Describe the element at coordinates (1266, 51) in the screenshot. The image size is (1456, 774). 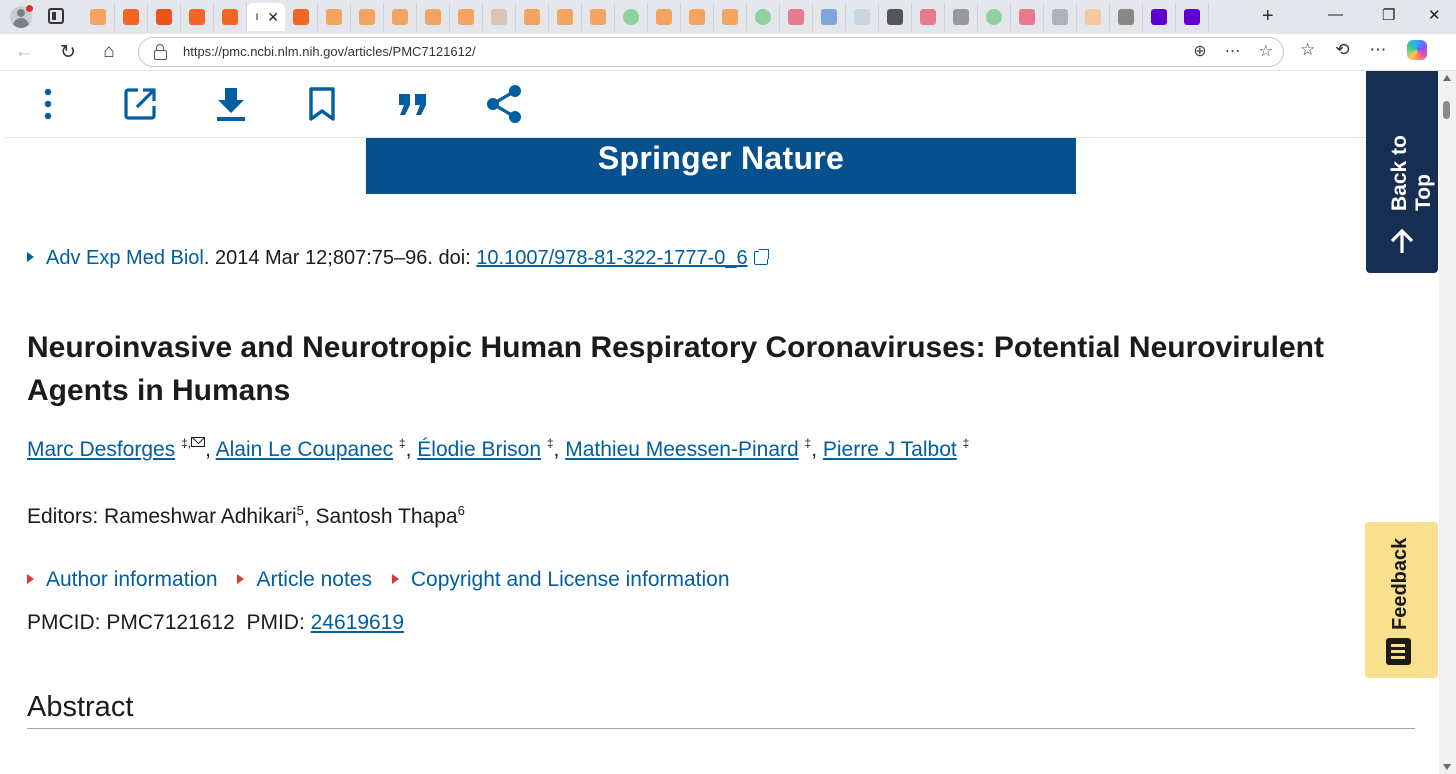
I see `favorite-star-icon: ☆` at that location.